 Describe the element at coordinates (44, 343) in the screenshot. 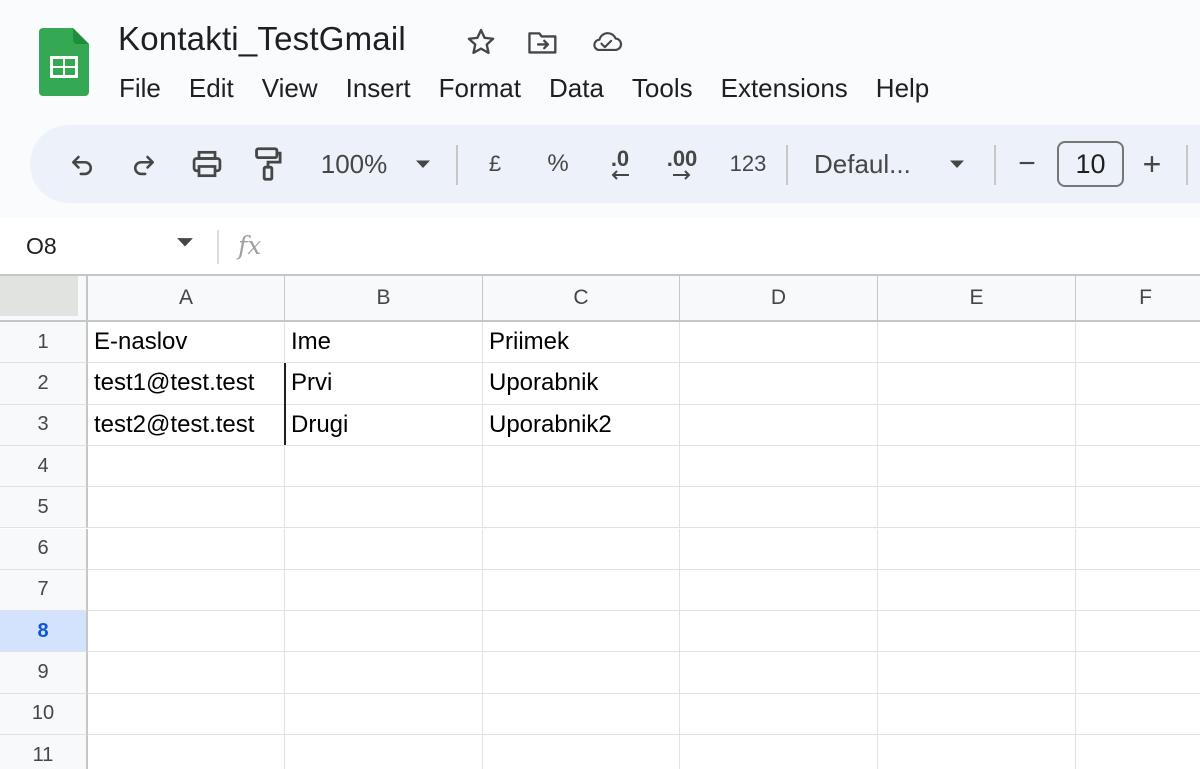

I see `row-header-1: 1` at that location.